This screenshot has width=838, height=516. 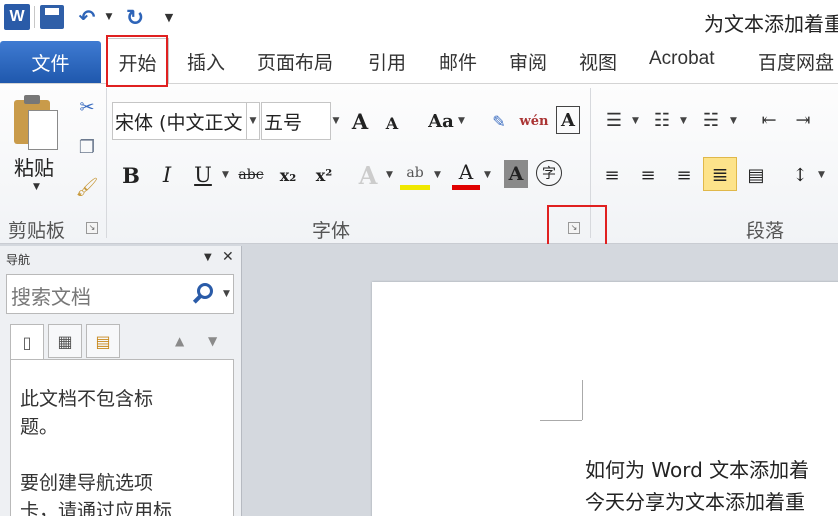 What do you see at coordinates (419, 61) in the screenshot?
I see `ribbon-tabs: 文件 开始 插入 页面布局 引用 邮件 审阅 视图 Acrobat 百度网盘` at bounding box center [419, 61].